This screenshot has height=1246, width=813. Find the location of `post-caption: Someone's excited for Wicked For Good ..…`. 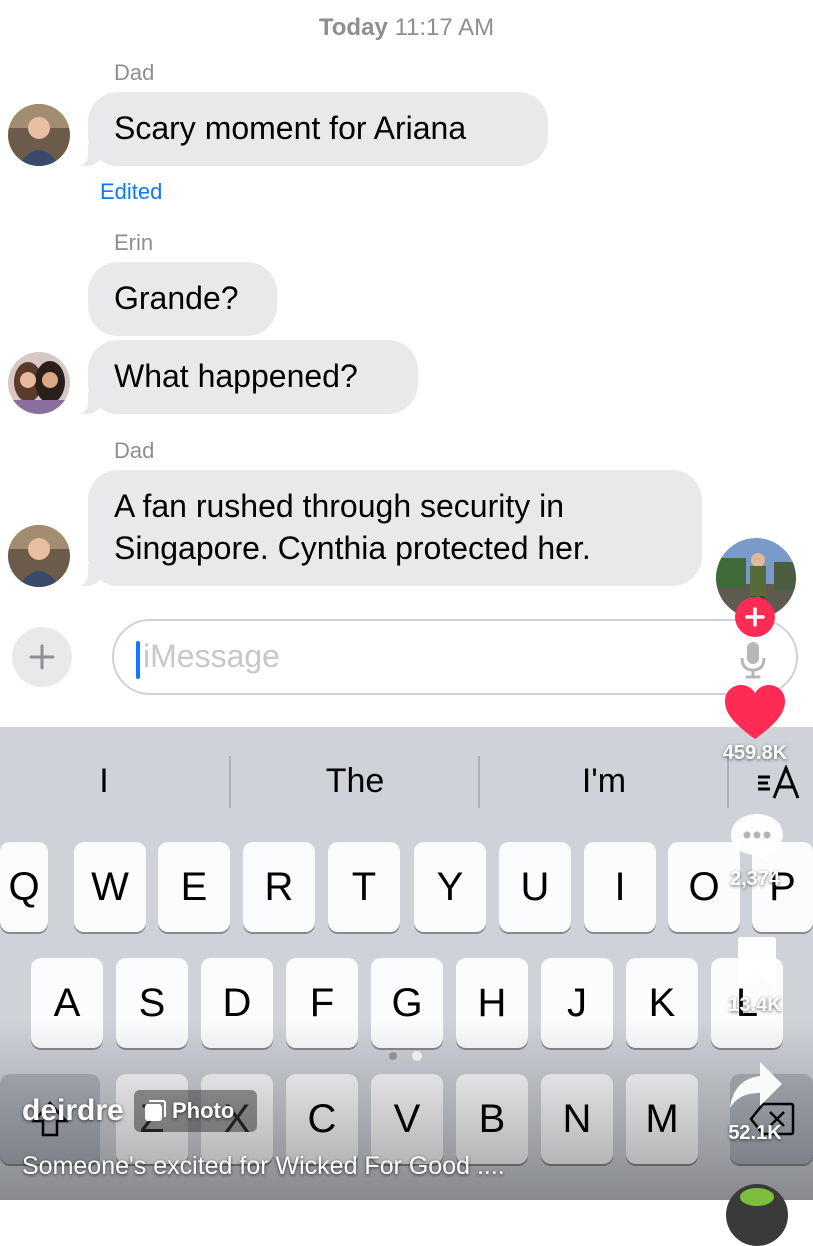

post-caption: Someone's excited for Wicked For Good ..… is located at coordinates (263, 1166).